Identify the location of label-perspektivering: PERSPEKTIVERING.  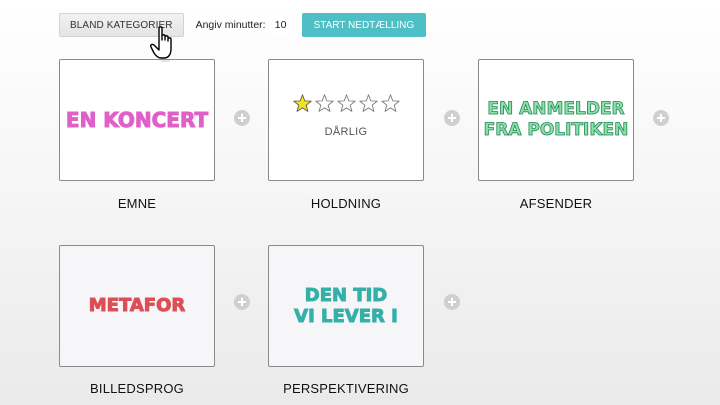
(346, 388).